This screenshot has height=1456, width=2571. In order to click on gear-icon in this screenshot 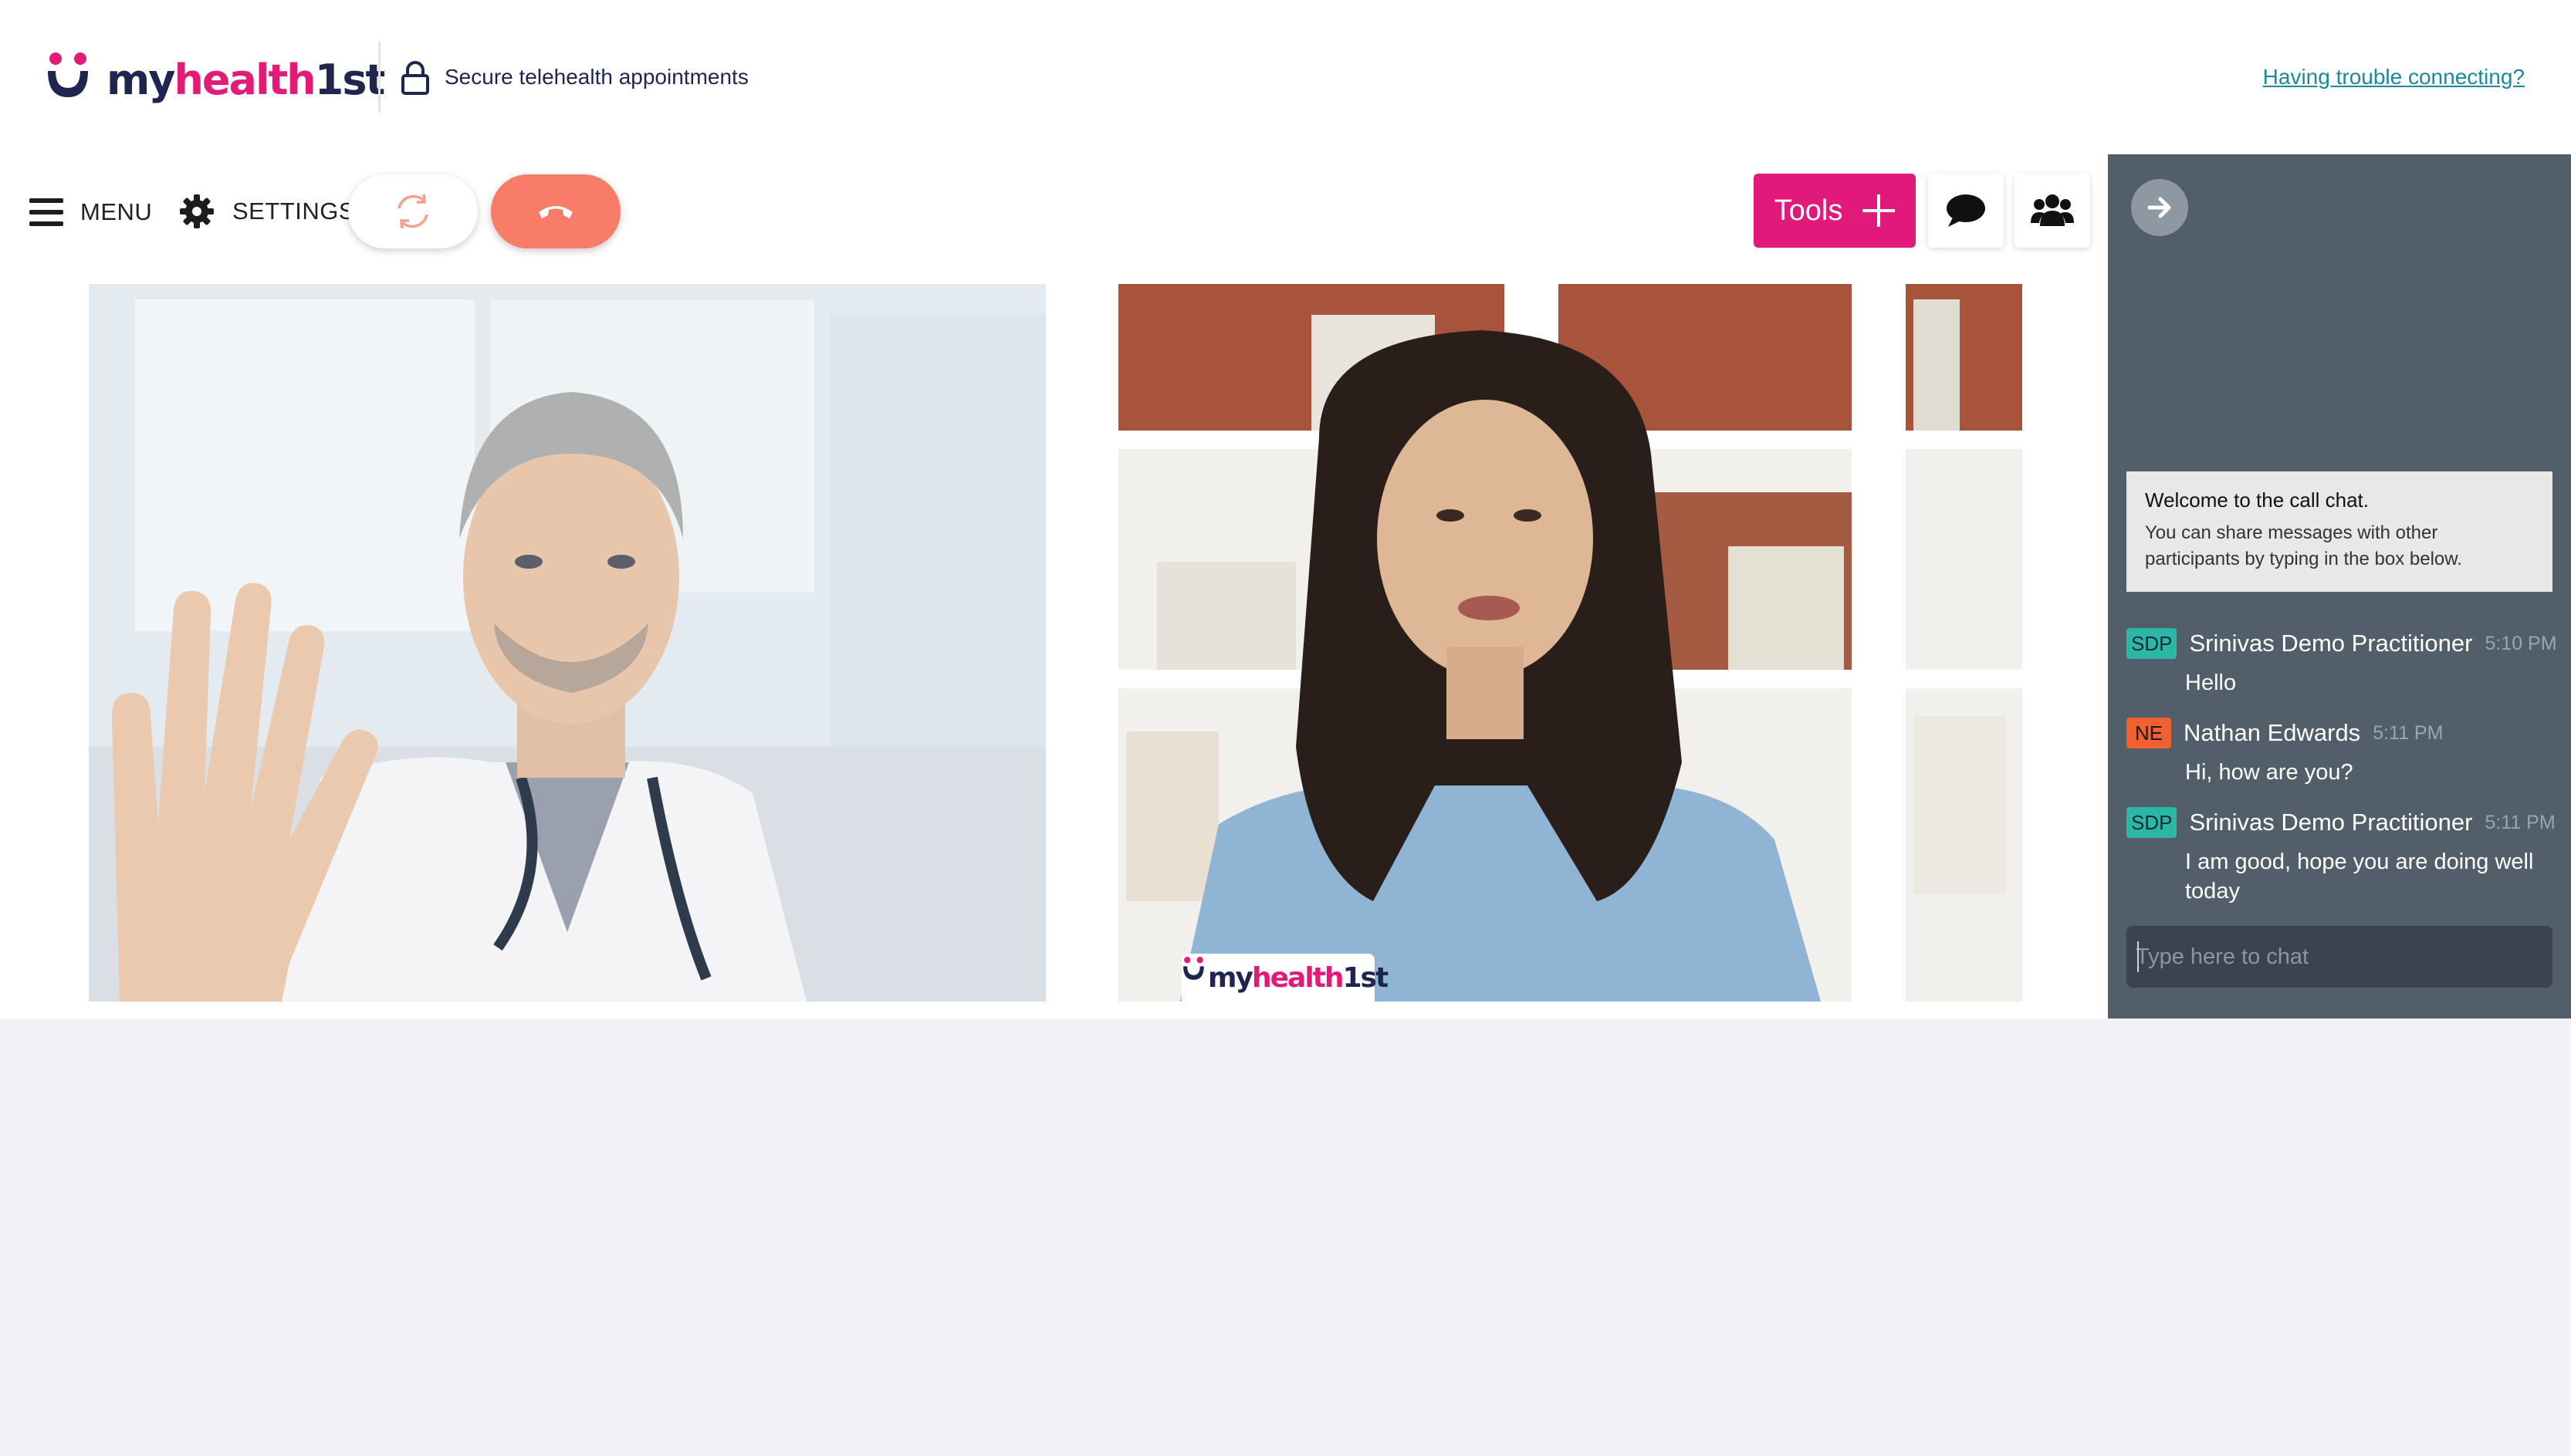, I will do `click(197, 211)`.